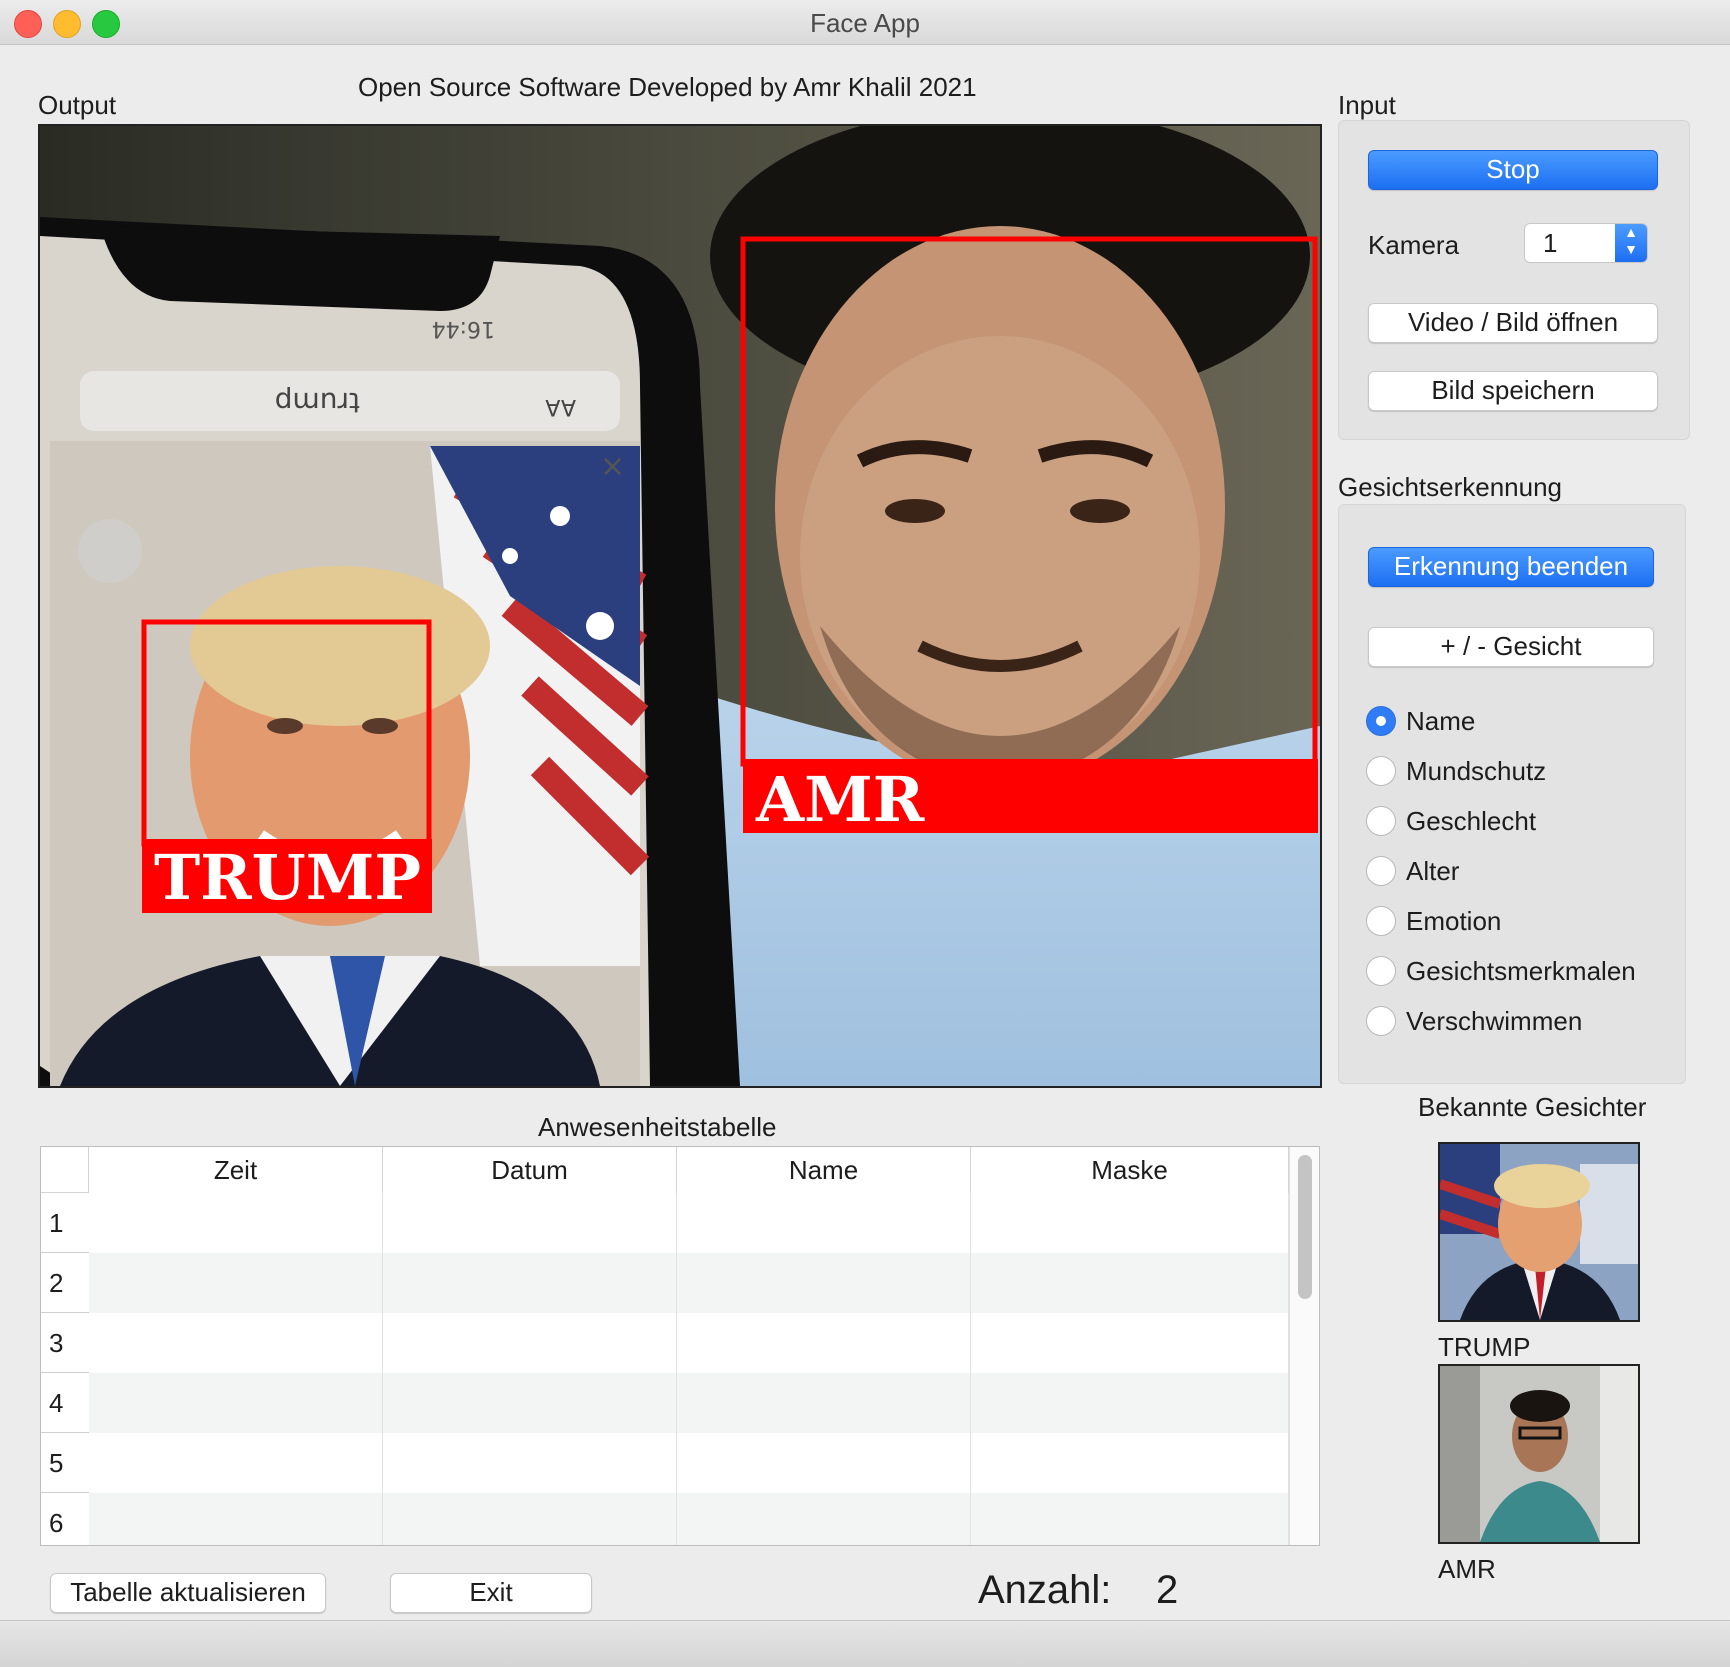  What do you see at coordinates (824, 1170) in the screenshot?
I see `column-header-name: Name` at bounding box center [824, 1170].